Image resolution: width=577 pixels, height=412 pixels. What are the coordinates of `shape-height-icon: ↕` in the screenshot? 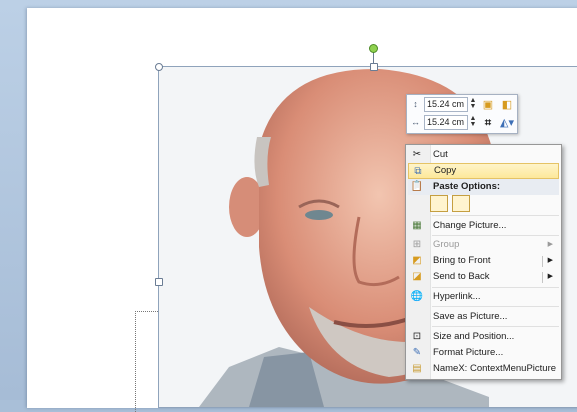 It's located at (415, 104).